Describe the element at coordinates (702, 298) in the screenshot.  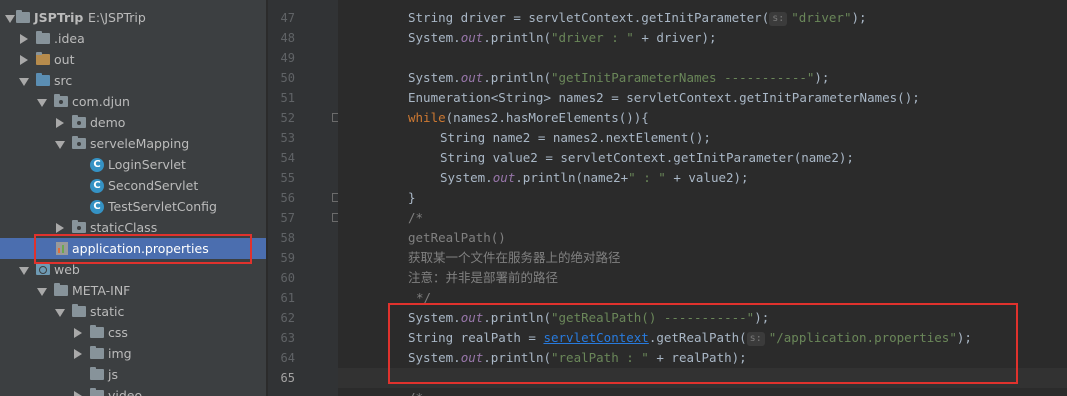
I see `code-line: */` at that location.